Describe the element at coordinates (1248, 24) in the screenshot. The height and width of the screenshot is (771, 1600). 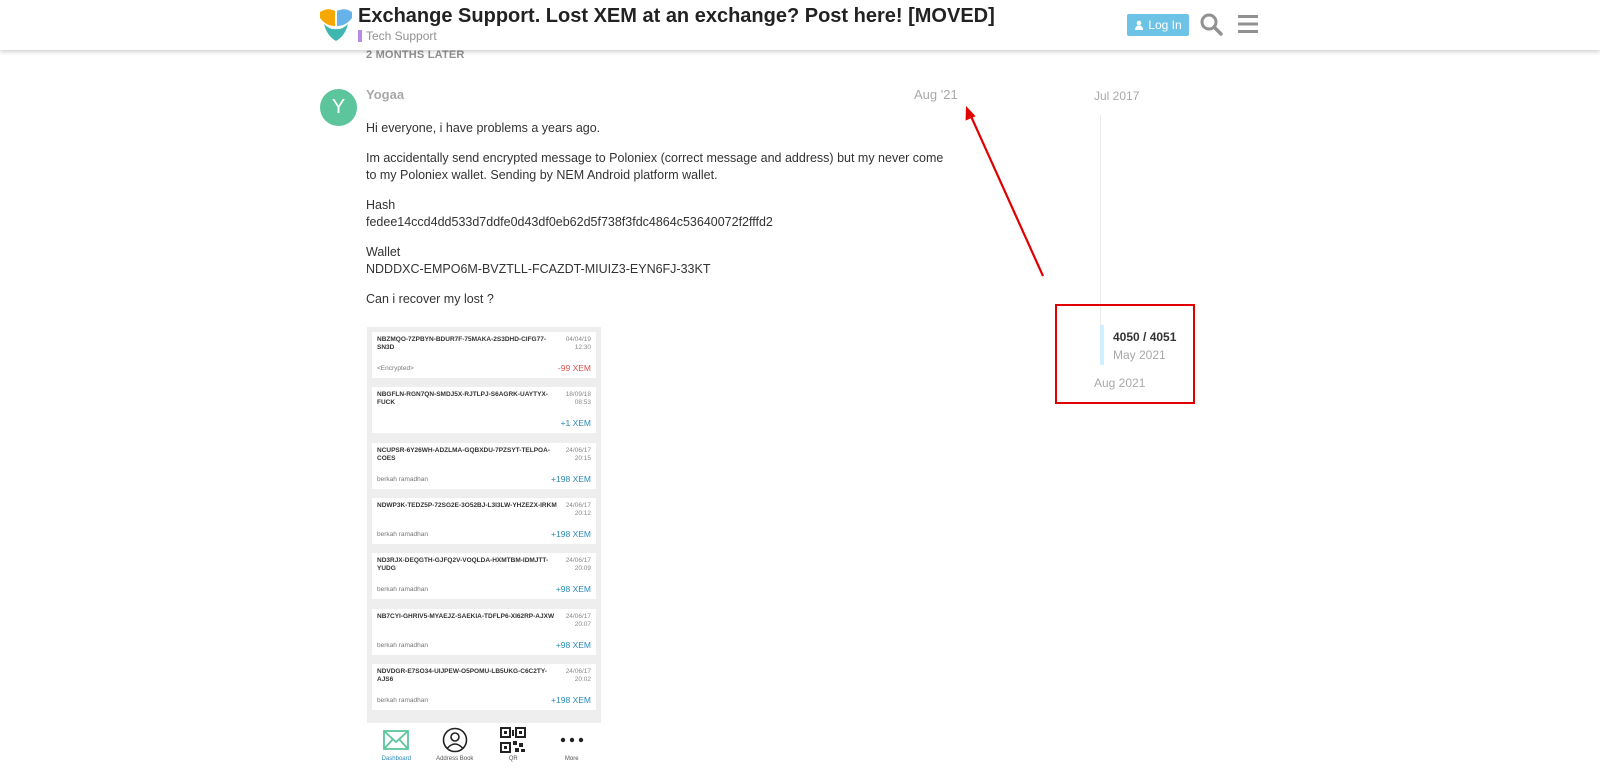
I see `hamburger-menu-icon` at that location.